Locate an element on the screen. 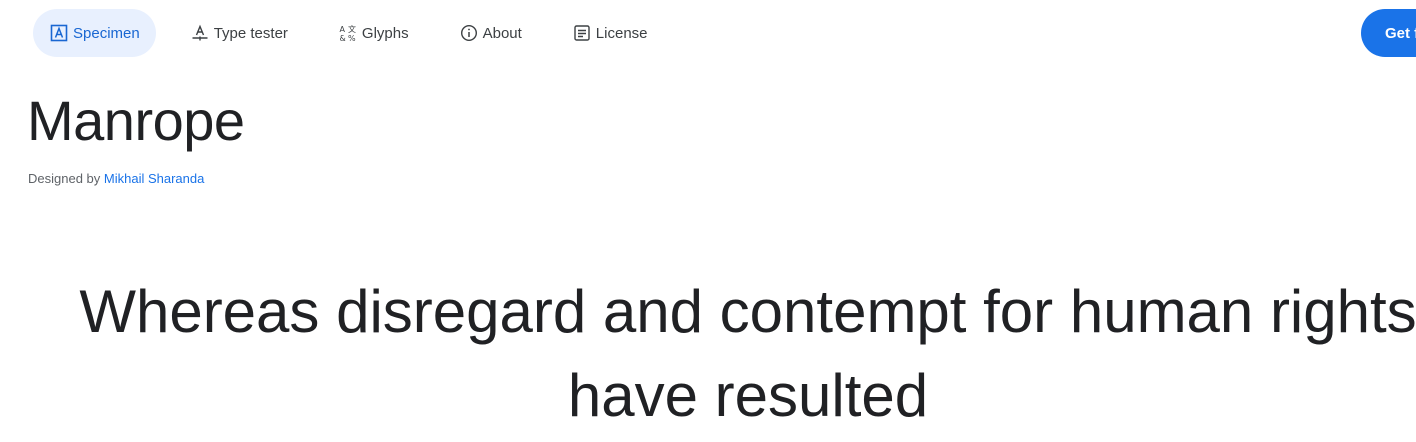 This screenshot has height=442, width=1416. designer-prefix: Designed by is located at coordinates (64, 178).